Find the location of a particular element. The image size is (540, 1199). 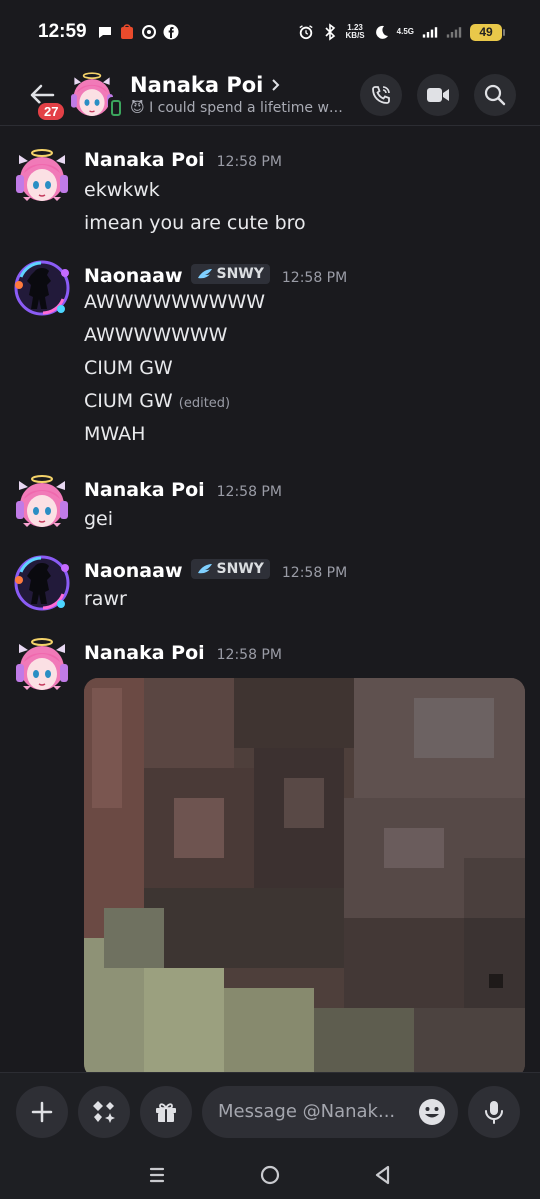

apps-sparkle-icon is located at coordinates (104, 1111).